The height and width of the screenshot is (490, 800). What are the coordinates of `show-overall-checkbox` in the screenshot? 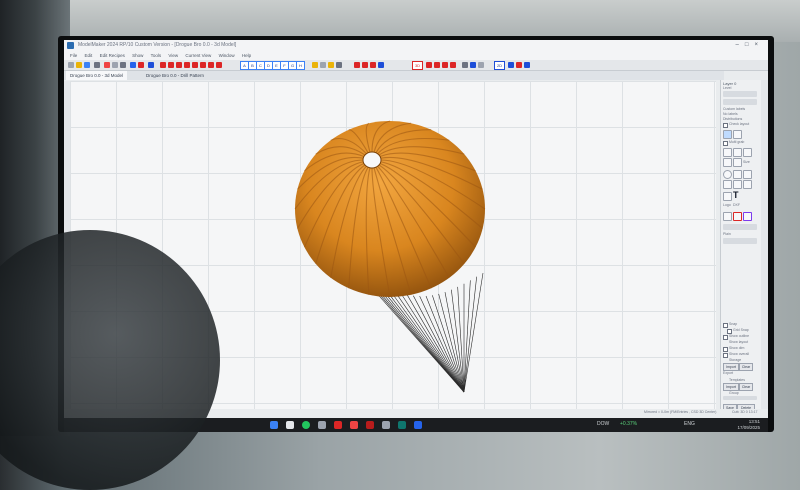 It's located at (725, 355).